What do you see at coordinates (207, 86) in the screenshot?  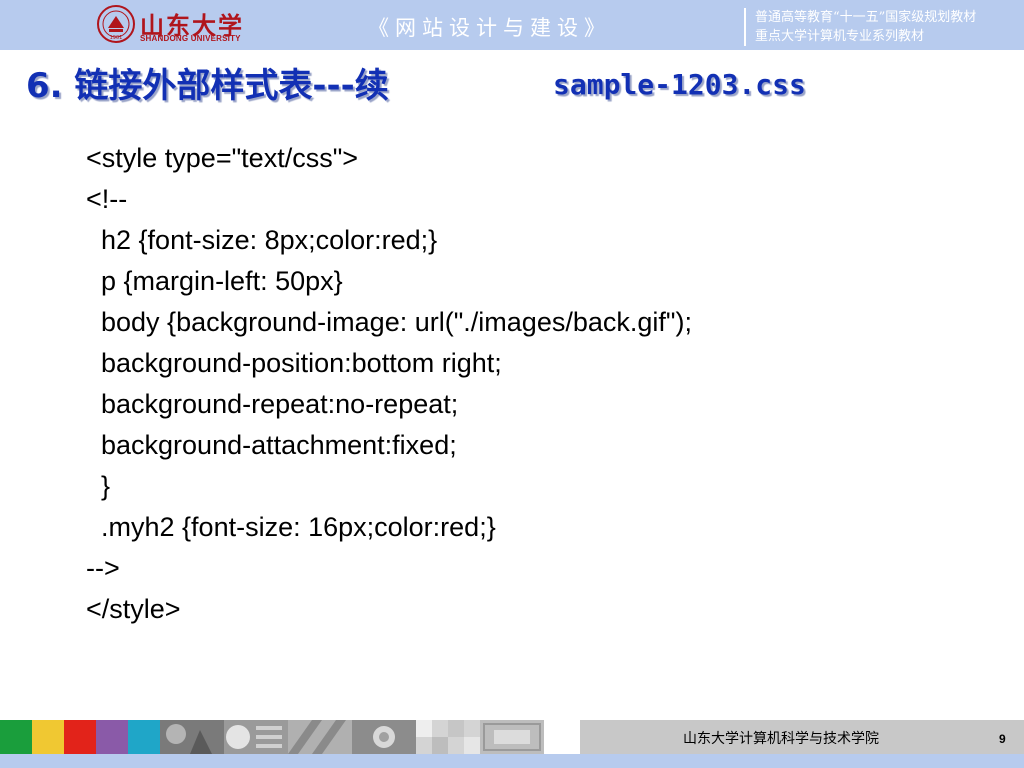 I see `slide-title: 6. 链接外部样式表---续` at bounding box center [207, 86].